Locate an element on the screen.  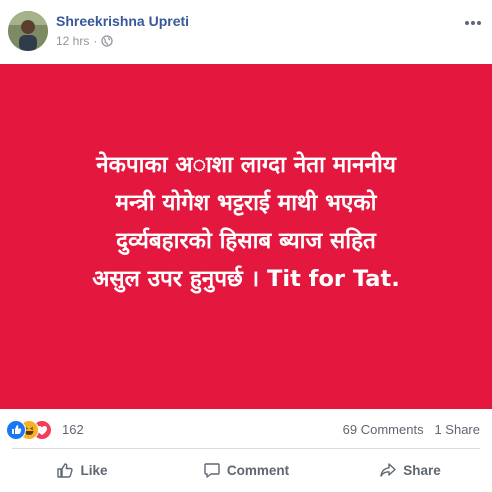
comment-icon is located at coordinates (212, 470).